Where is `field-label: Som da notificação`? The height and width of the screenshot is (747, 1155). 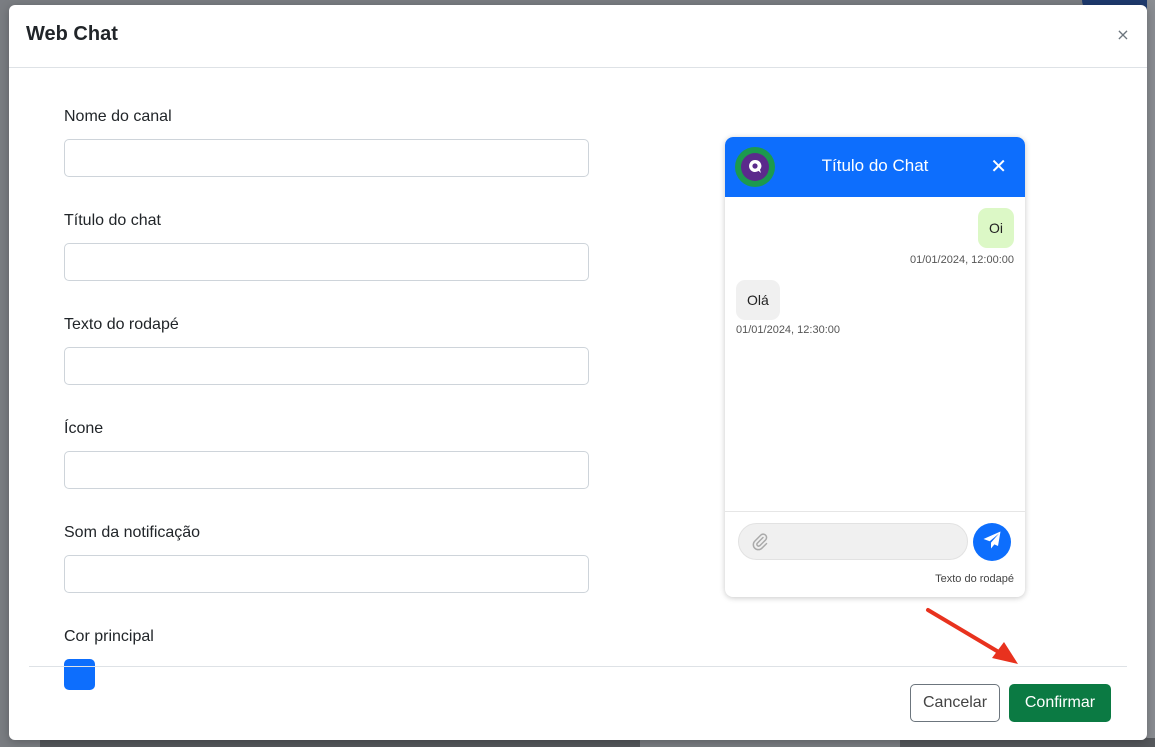 field-label: Som da notificação is located at coordinates (132, 532).